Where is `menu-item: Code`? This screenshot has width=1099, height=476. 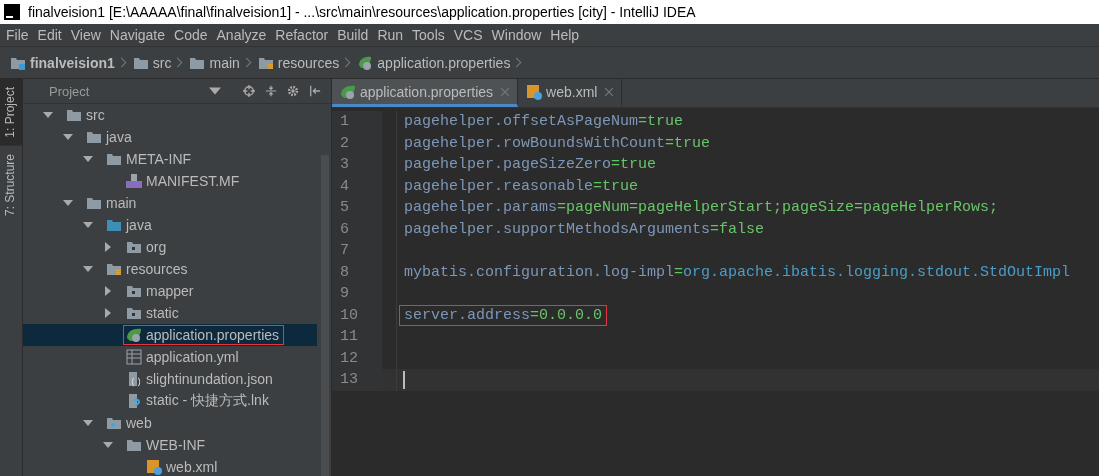
menu-item: Code is located at coordinates (191, 35).